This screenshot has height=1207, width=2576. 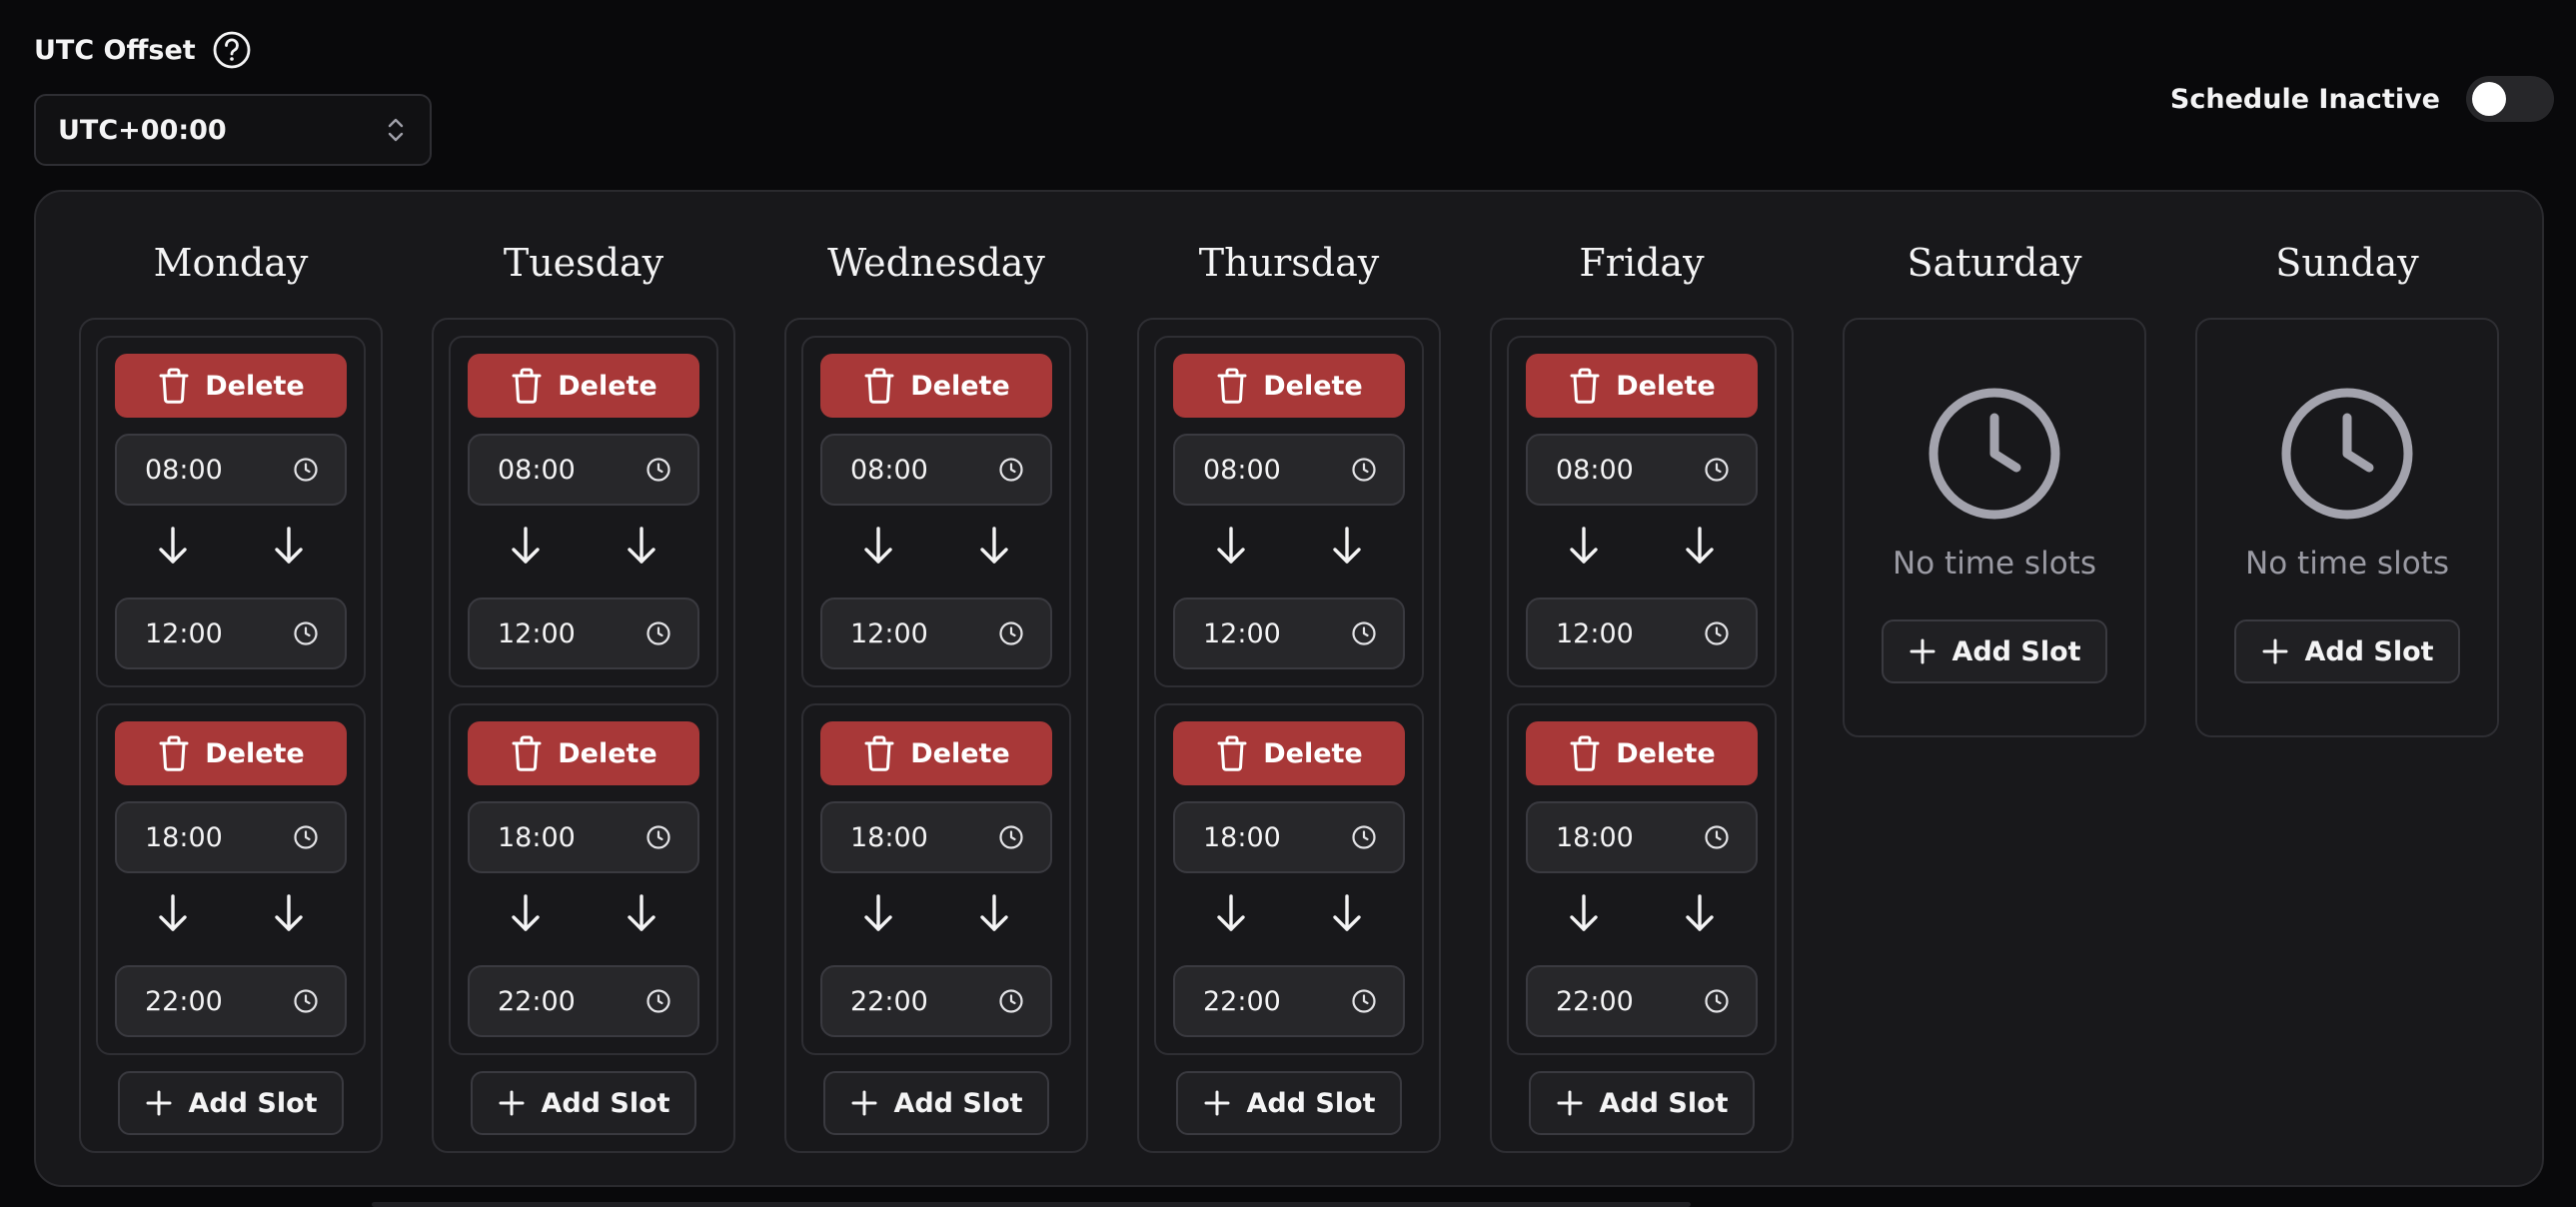 I want to click on schedule-status-label: Schedule Inactive, so click(x=2304, y=99).